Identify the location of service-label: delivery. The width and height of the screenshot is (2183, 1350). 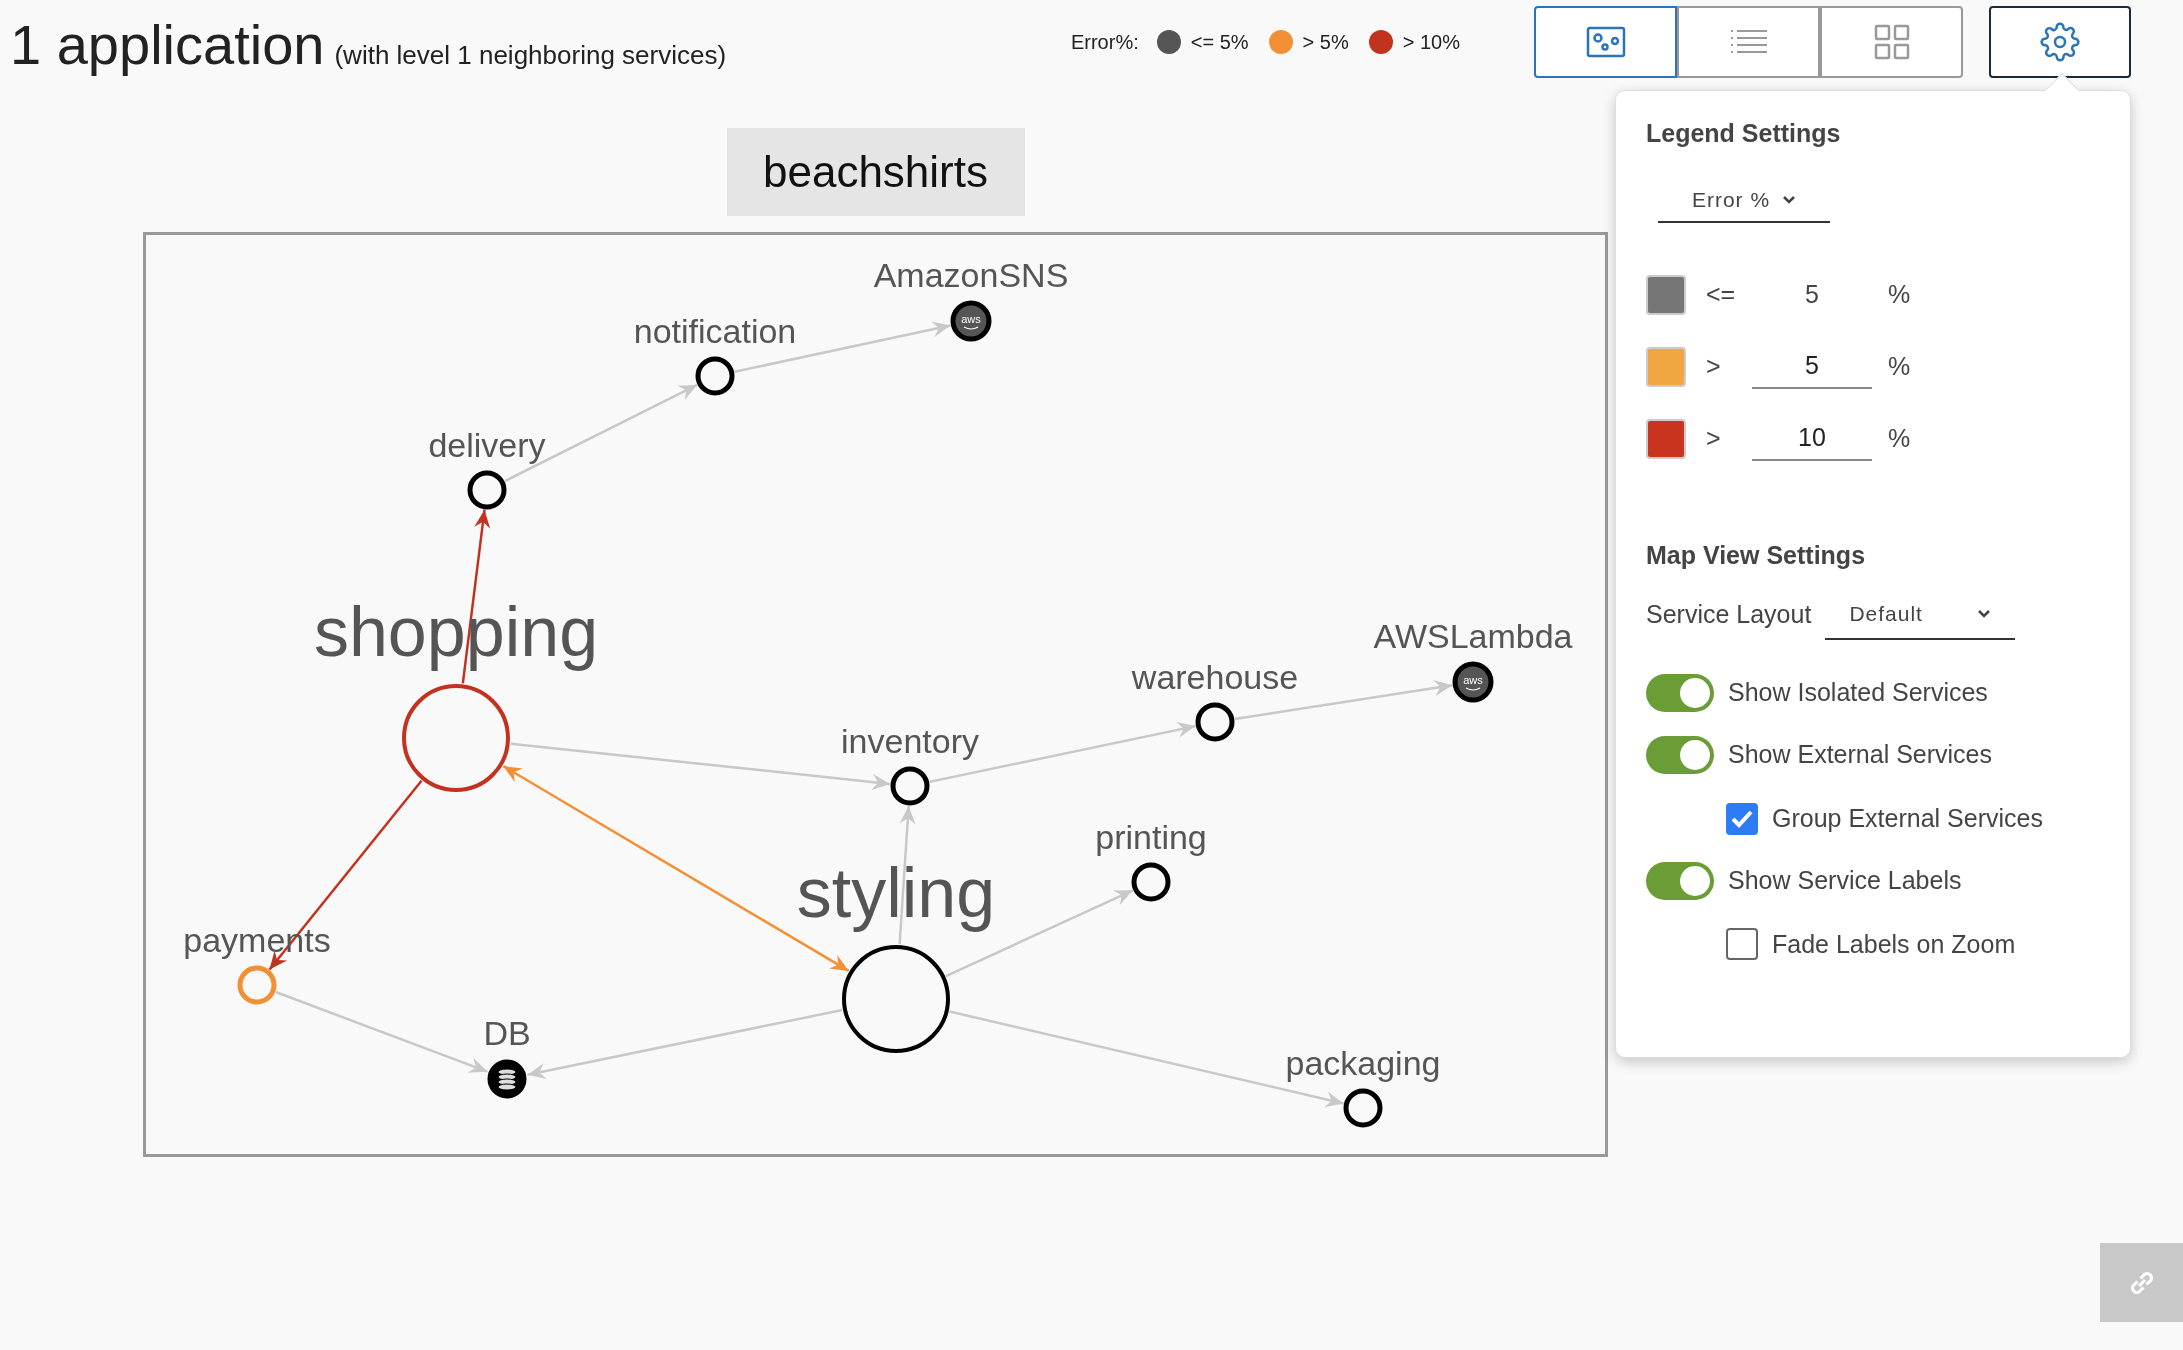
(487, 445).